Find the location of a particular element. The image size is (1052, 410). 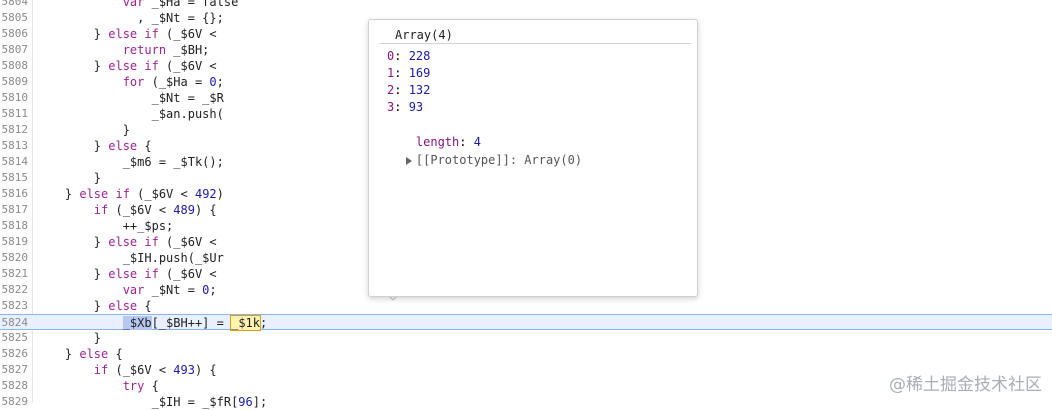

code-token: _$Ha = false is located at coordinates (195, 4).